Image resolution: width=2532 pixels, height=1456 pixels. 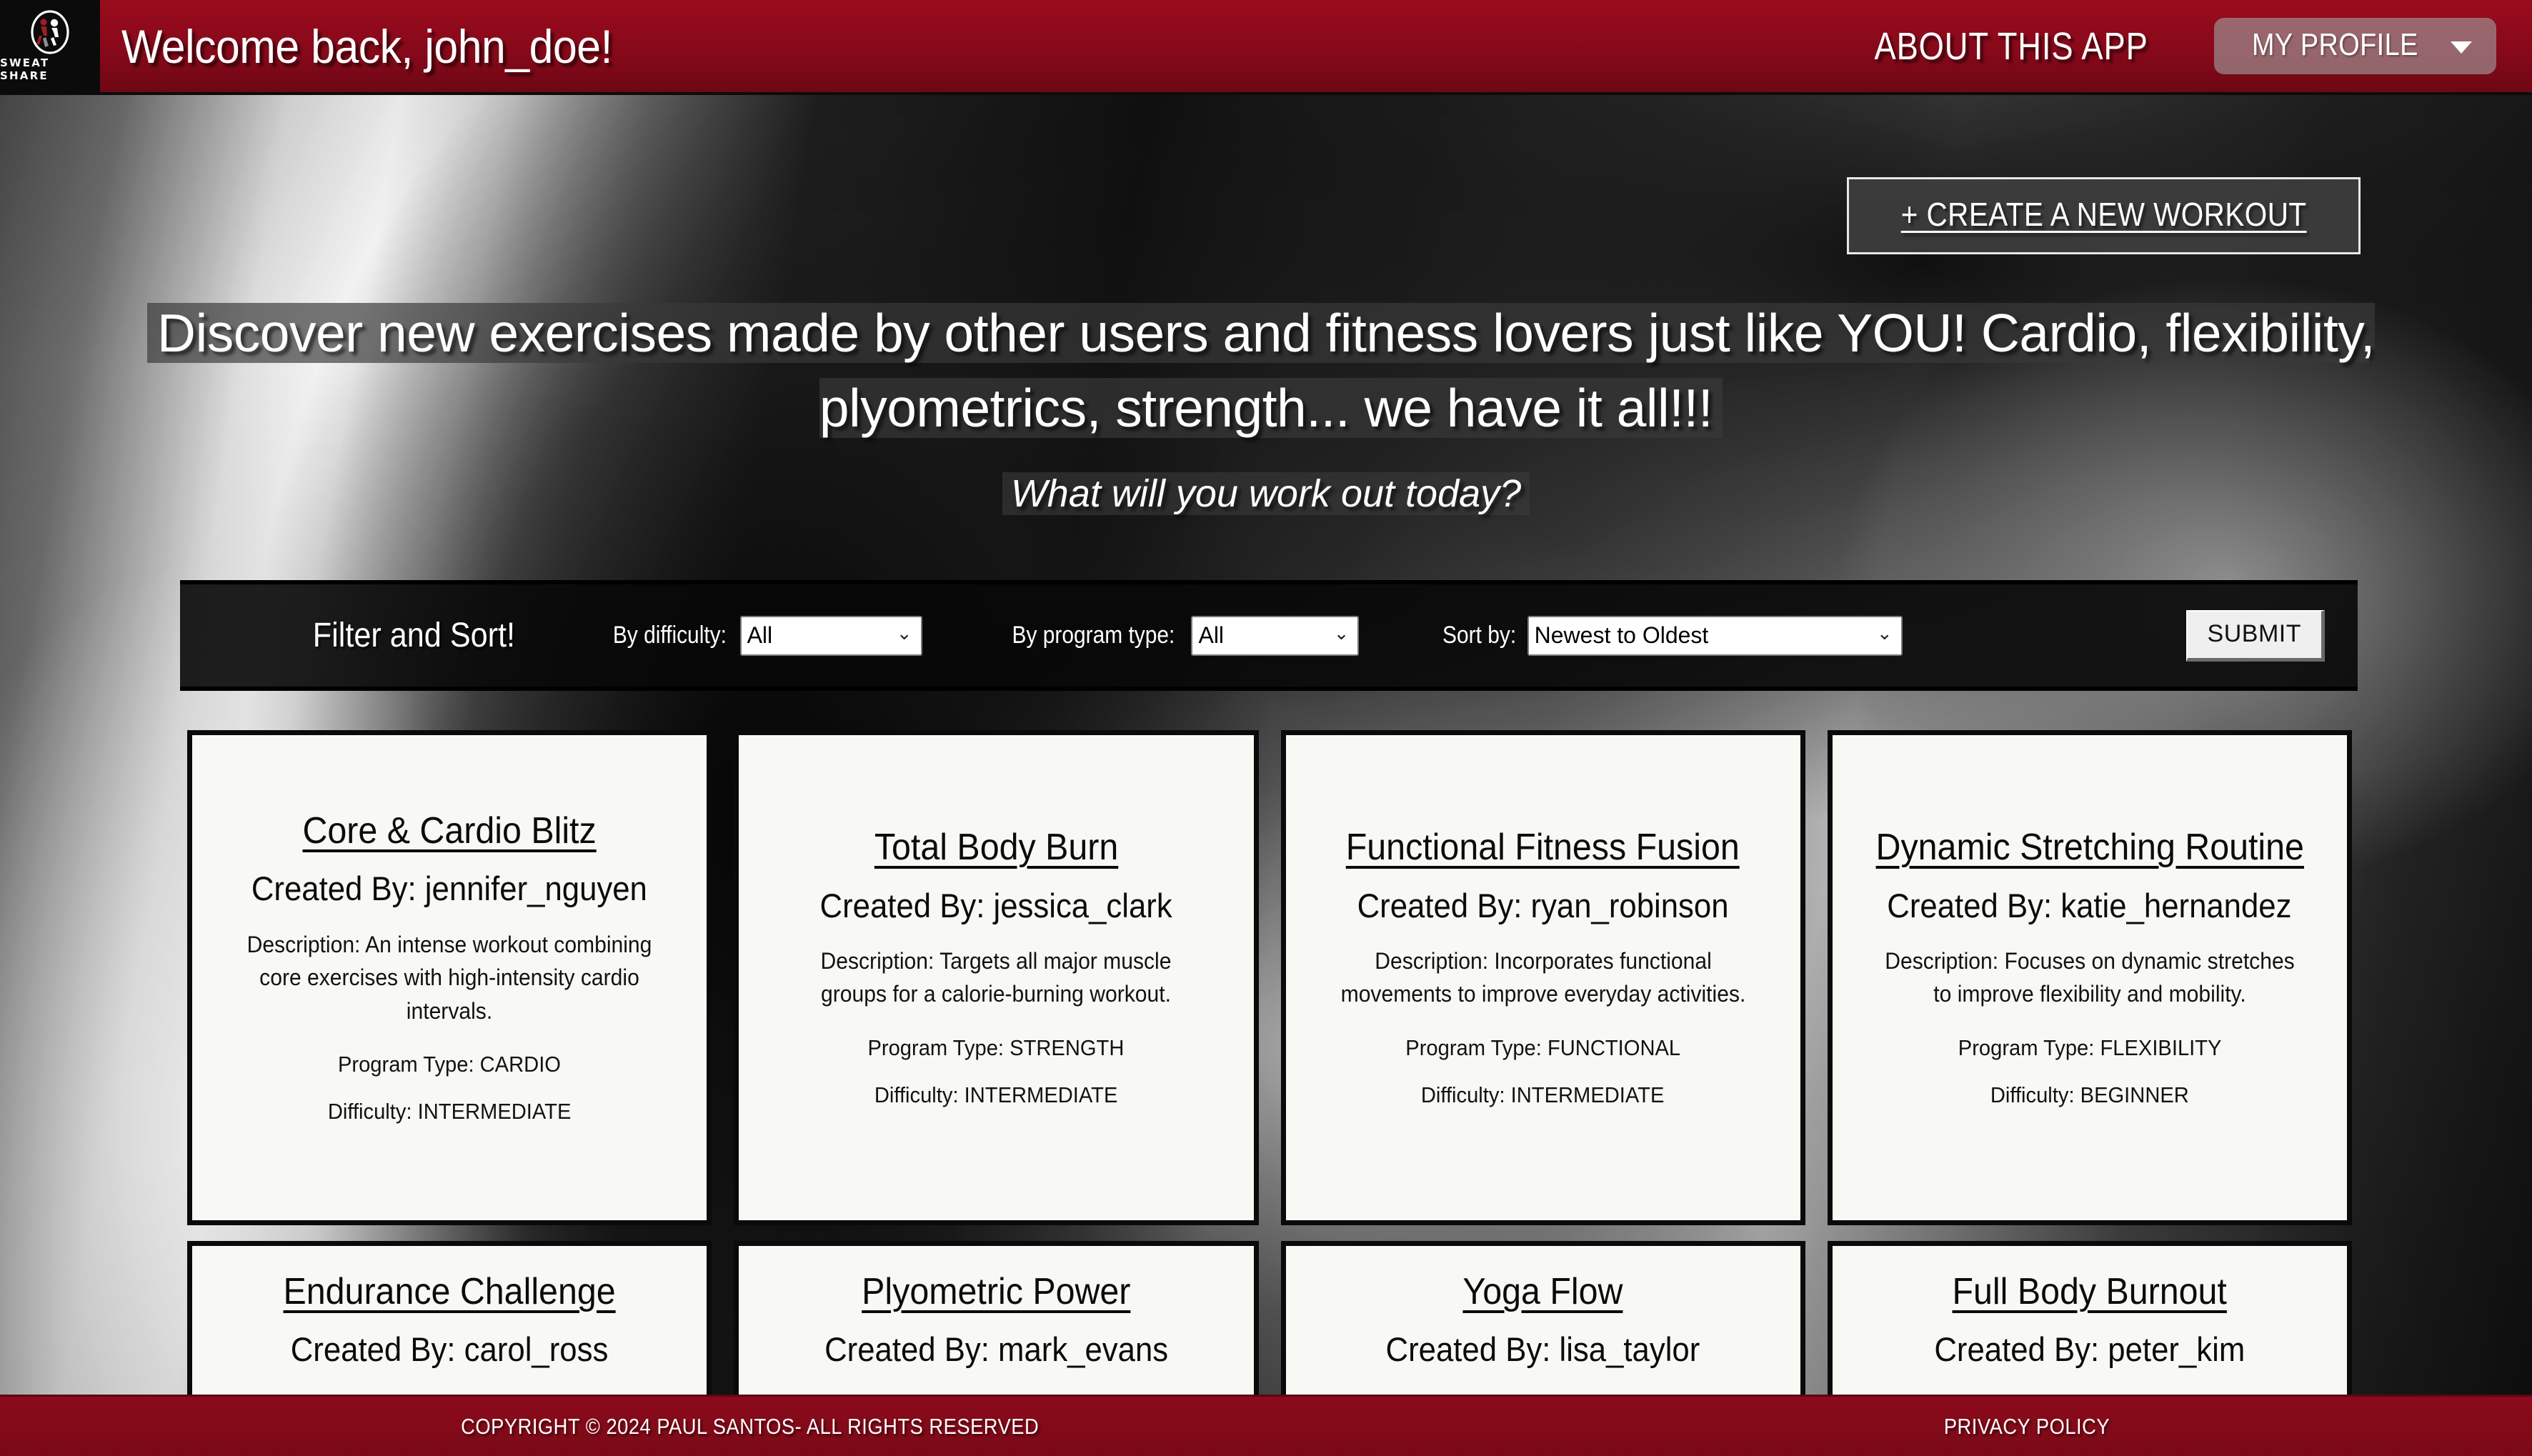 What do you see at coordinates (1543, 1292) in the screenshot?
I see `workout-title: Yoga Flow` at bounding box center [1543, 1292].